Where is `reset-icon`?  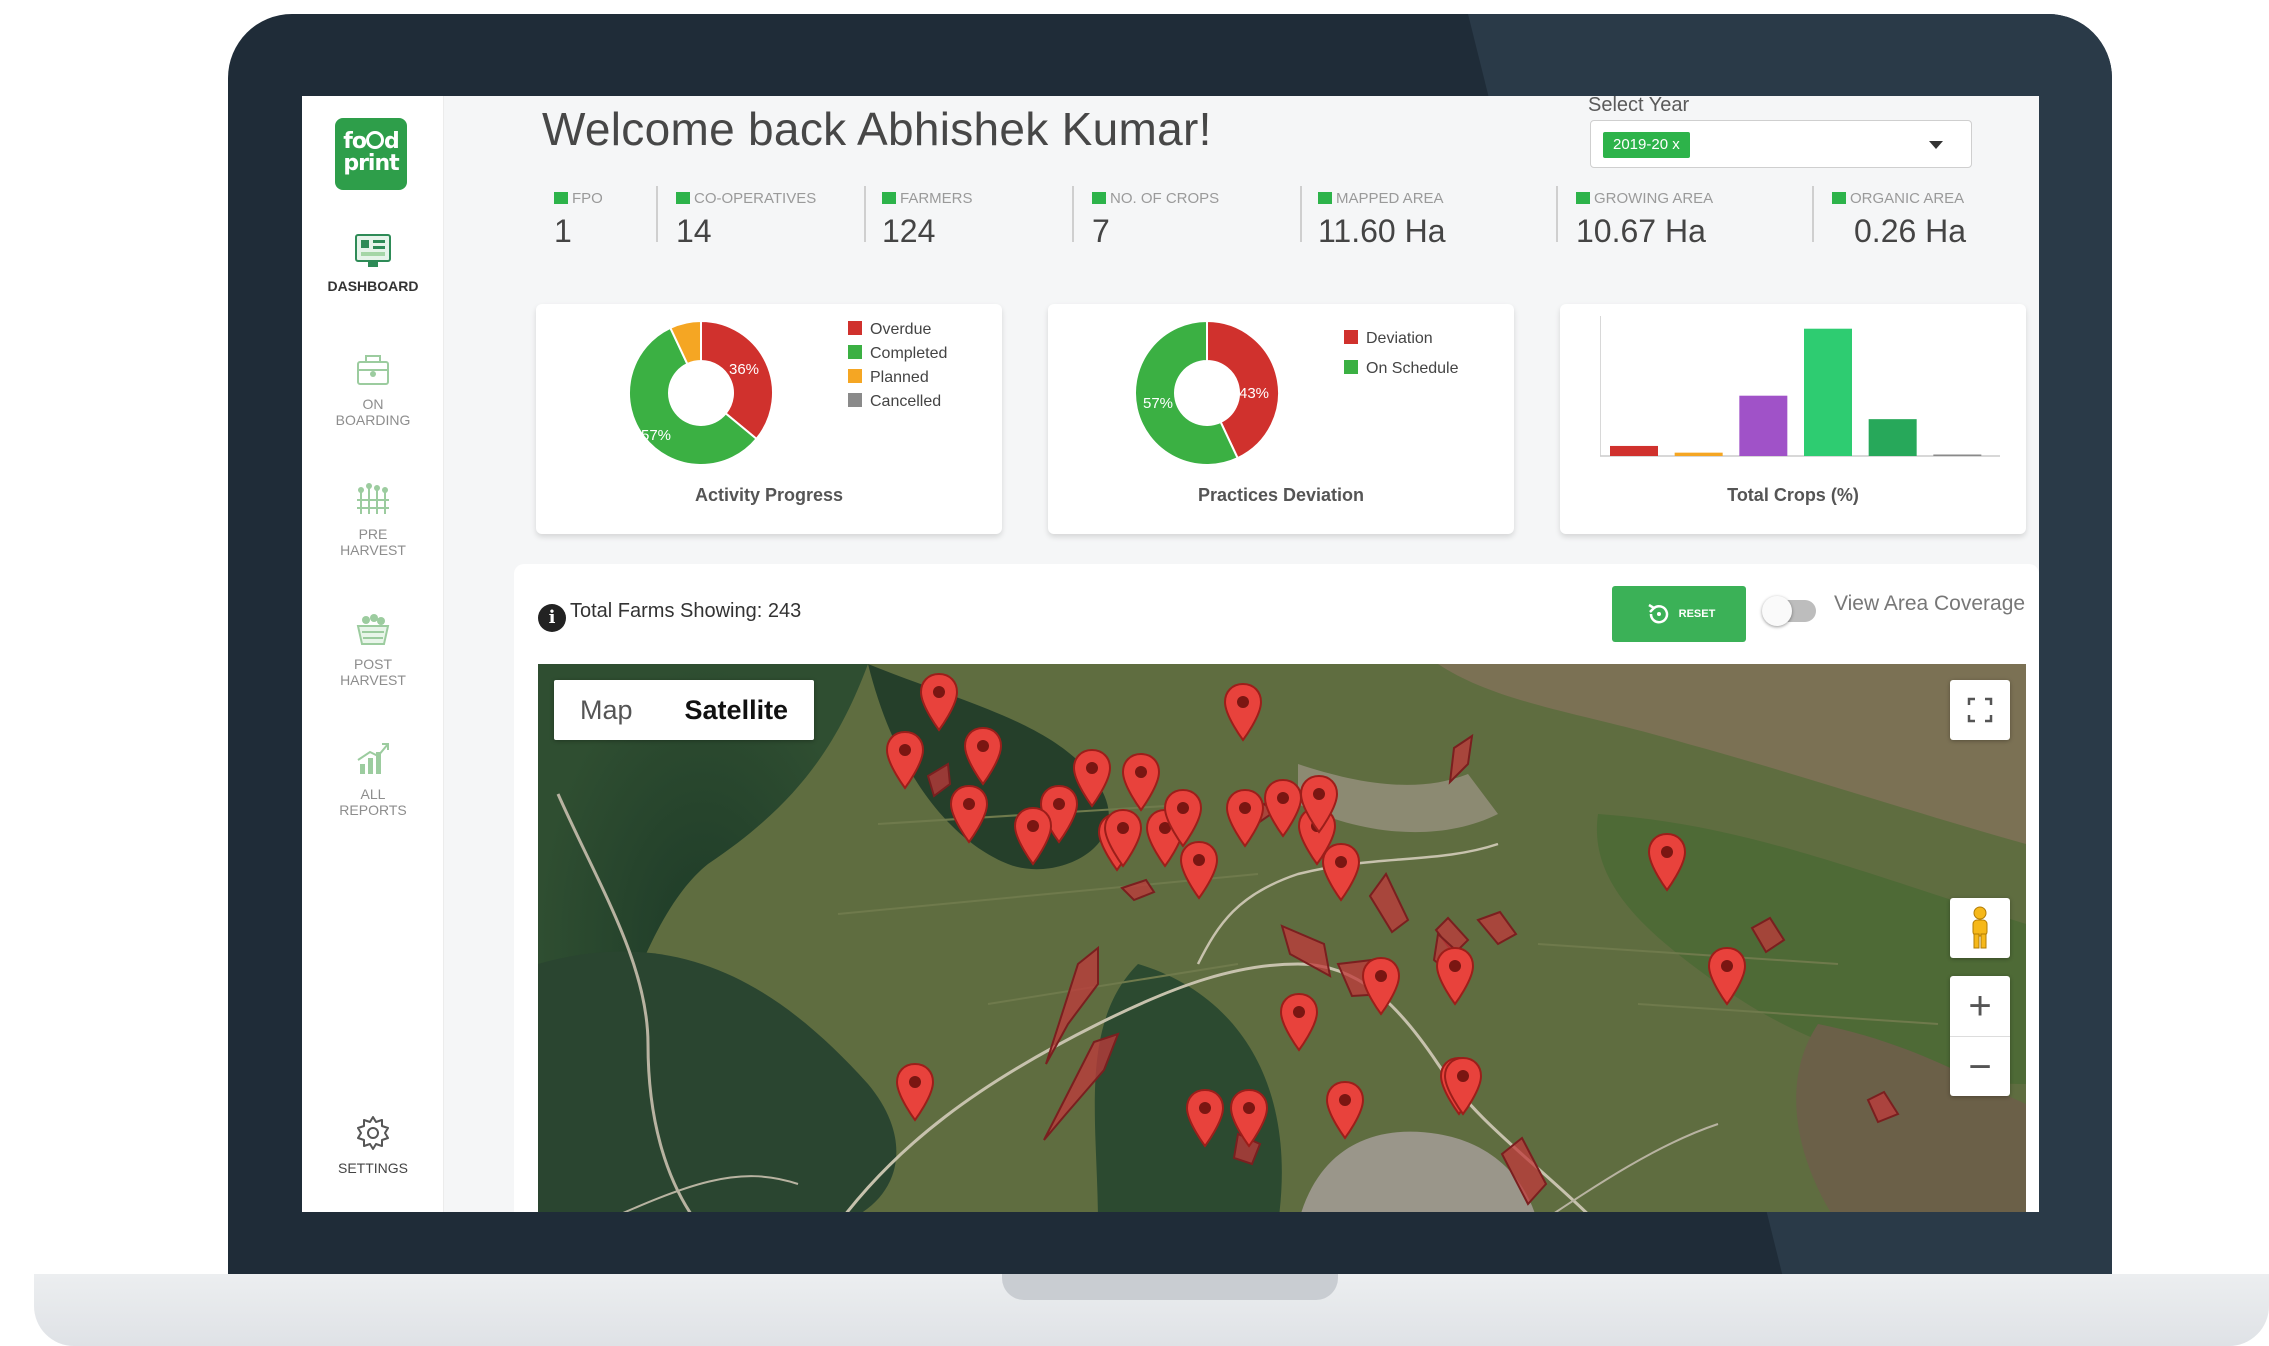
reset-icon is located at coordinates (1658, 613).